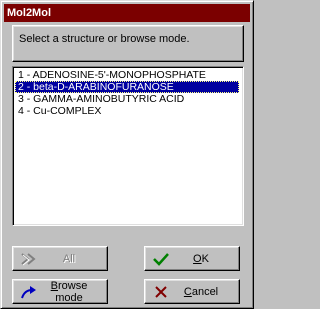  Describe the element at coordinates (192, 258) in the screenshot. I see `ok-button: OK` at that location.